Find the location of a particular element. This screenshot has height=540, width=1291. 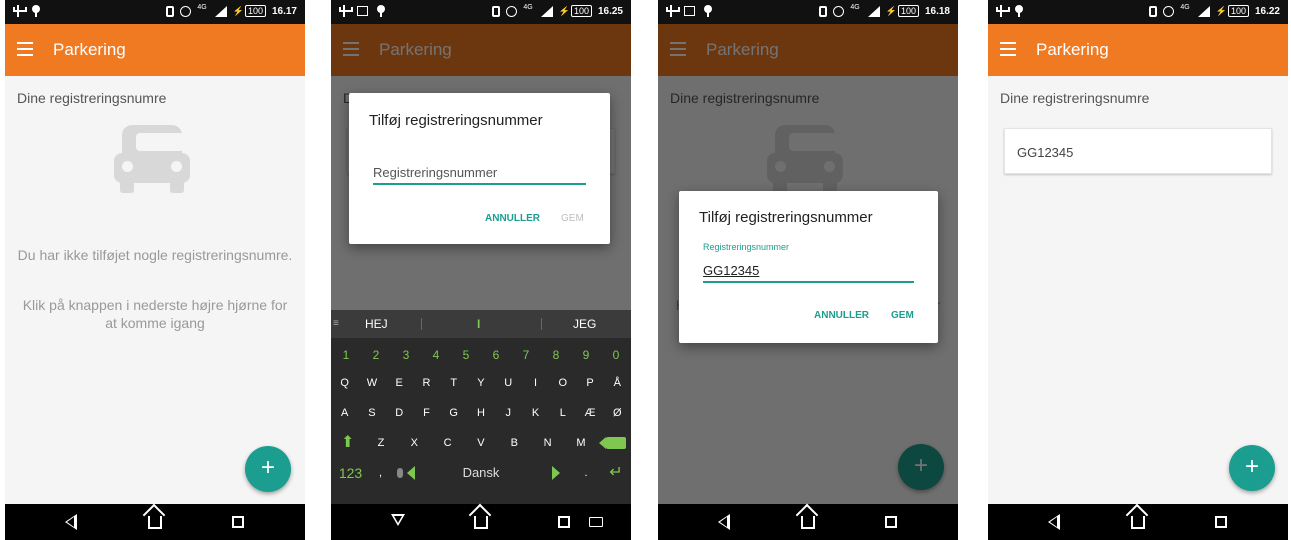

suggestion-bar: ≡ HEJ I JEG is located at coordinates (481, 324).